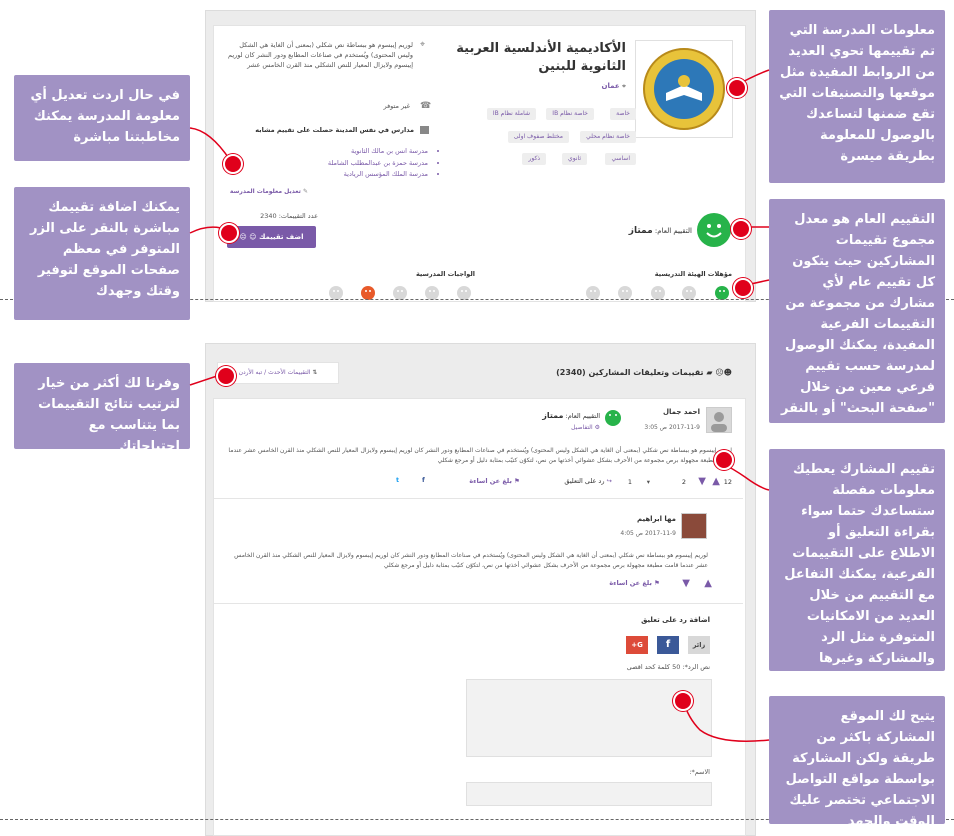 The height and width of the screenshot is (836, 954). I want to click on name-input, so click(589, 794).